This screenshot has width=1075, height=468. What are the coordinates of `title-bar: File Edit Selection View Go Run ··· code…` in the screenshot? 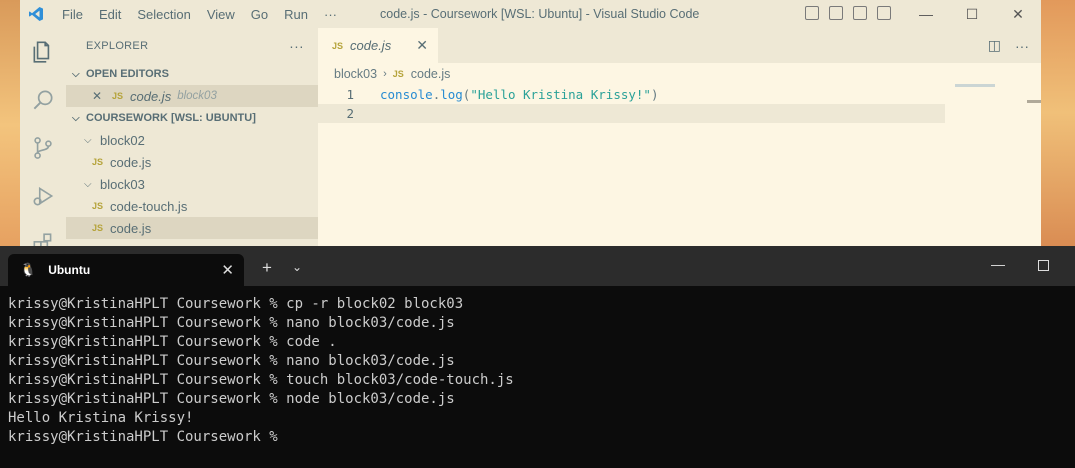 It's located at (530, 14).